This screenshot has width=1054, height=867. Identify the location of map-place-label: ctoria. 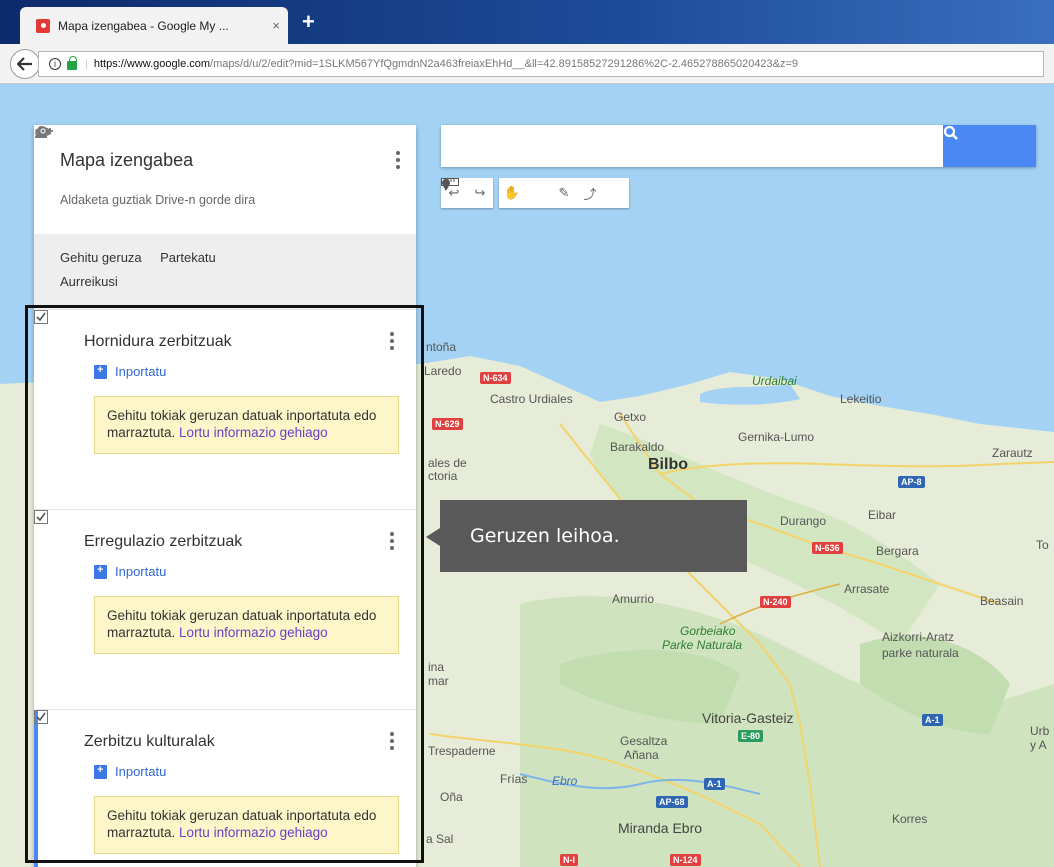
(443, 476).